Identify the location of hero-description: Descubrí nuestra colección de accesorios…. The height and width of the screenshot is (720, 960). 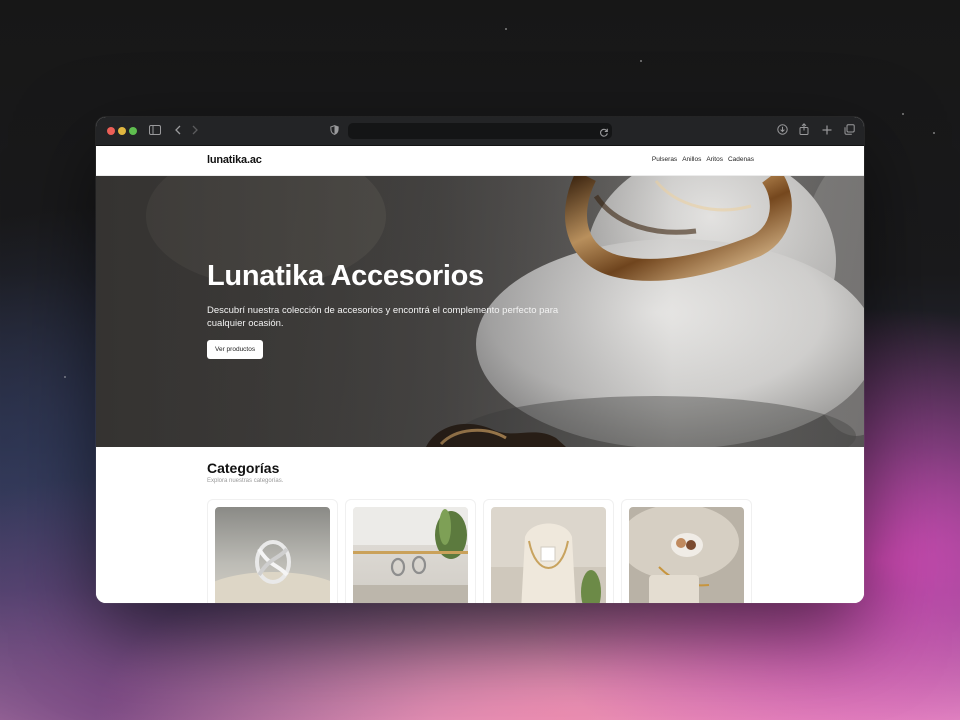
(383, 317).